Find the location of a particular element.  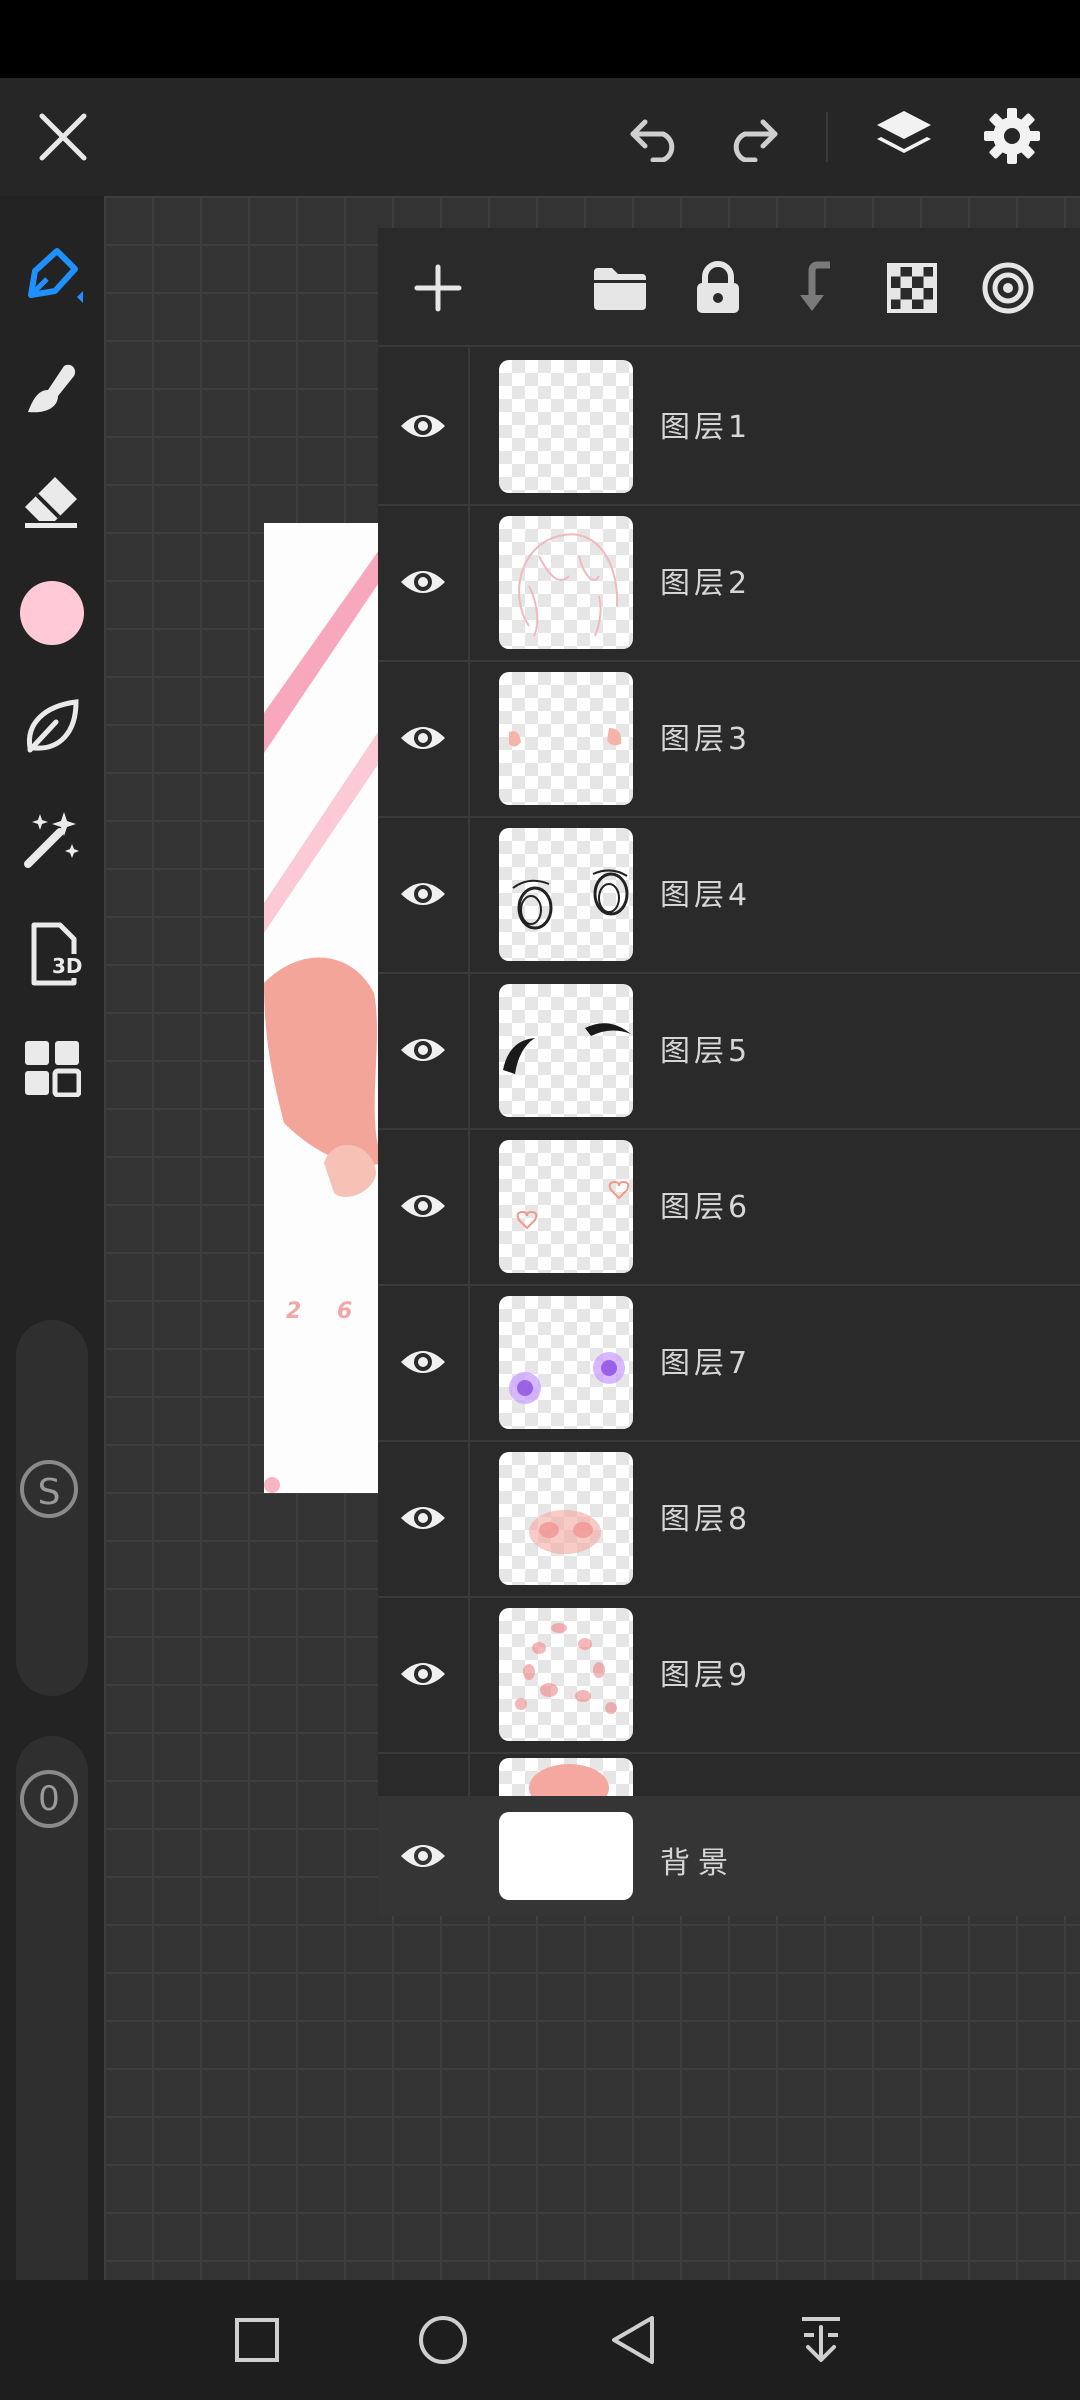

smudge-icon is located at coordinates (52, 388).